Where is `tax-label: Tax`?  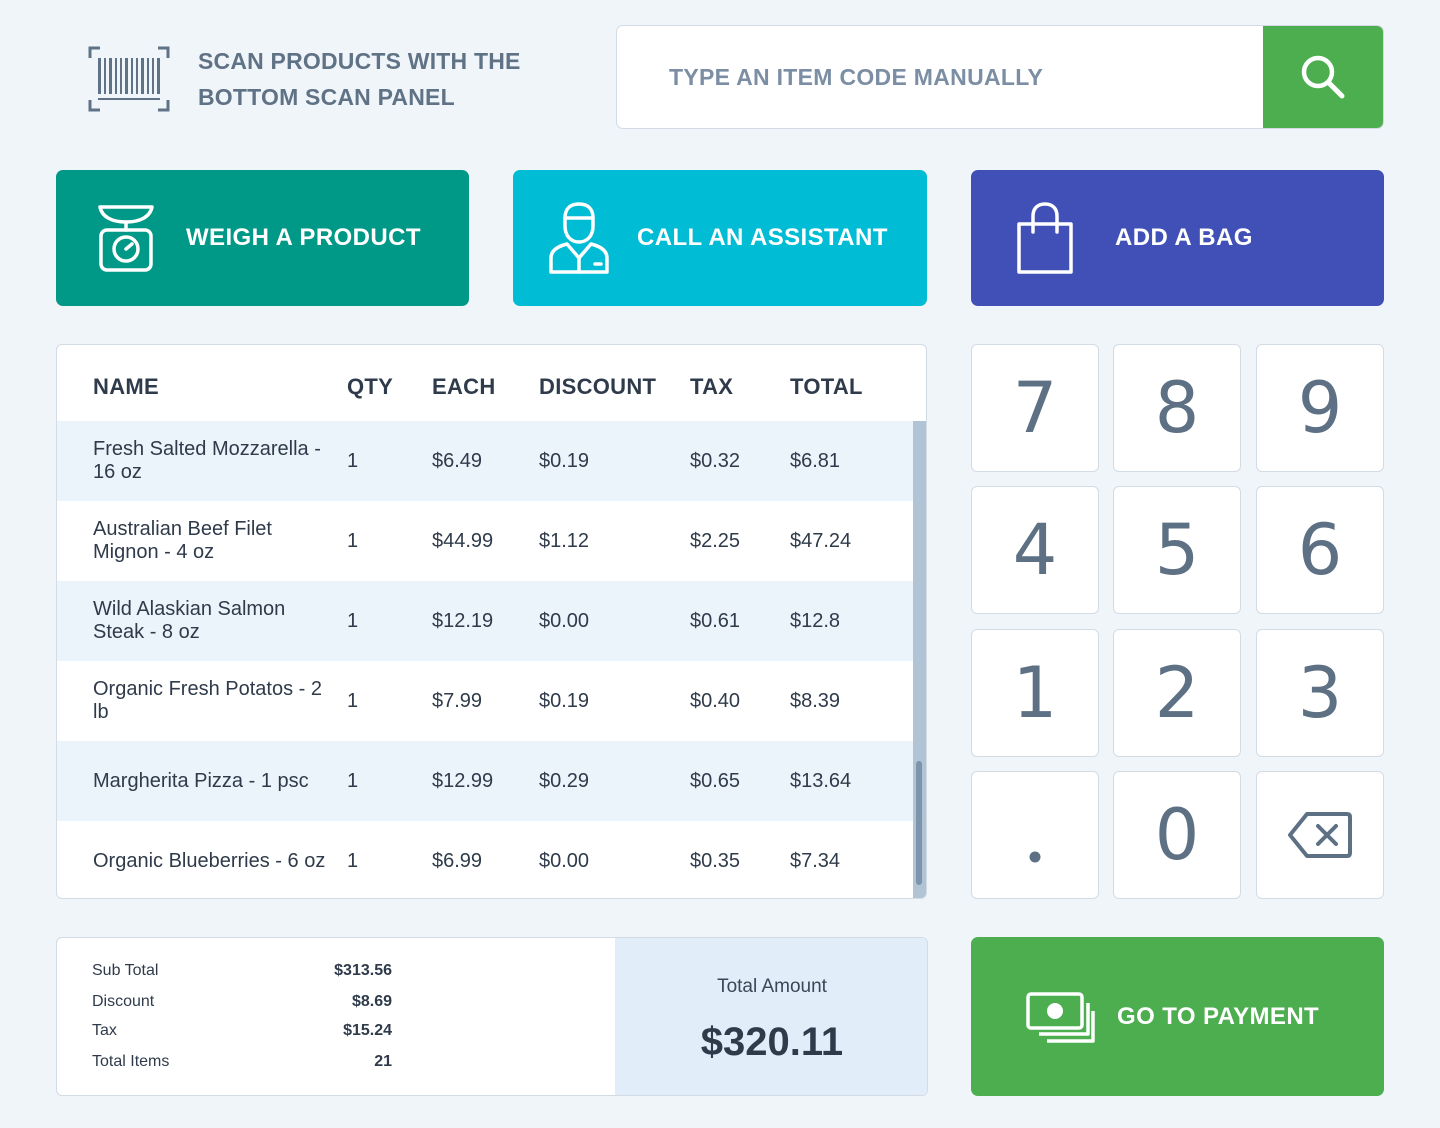
tax-label: Tax is located at coordinates (104, 1030).